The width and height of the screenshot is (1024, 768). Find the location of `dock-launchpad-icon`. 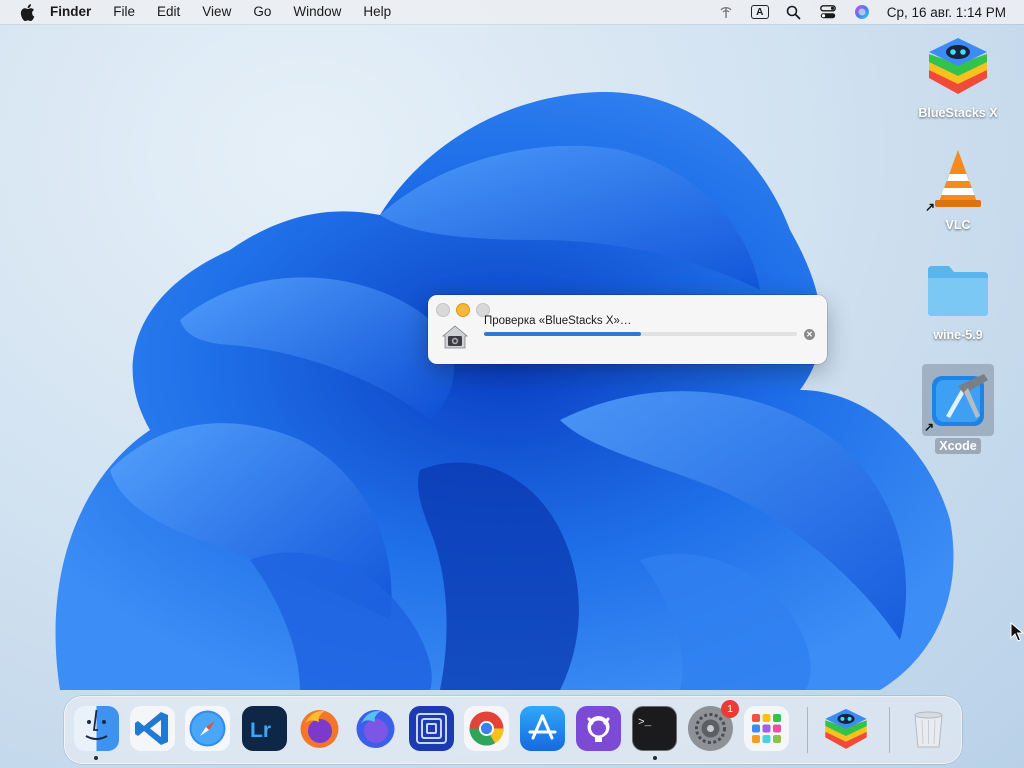

dock-launchpad-icon is located at coordinates (766, 728).